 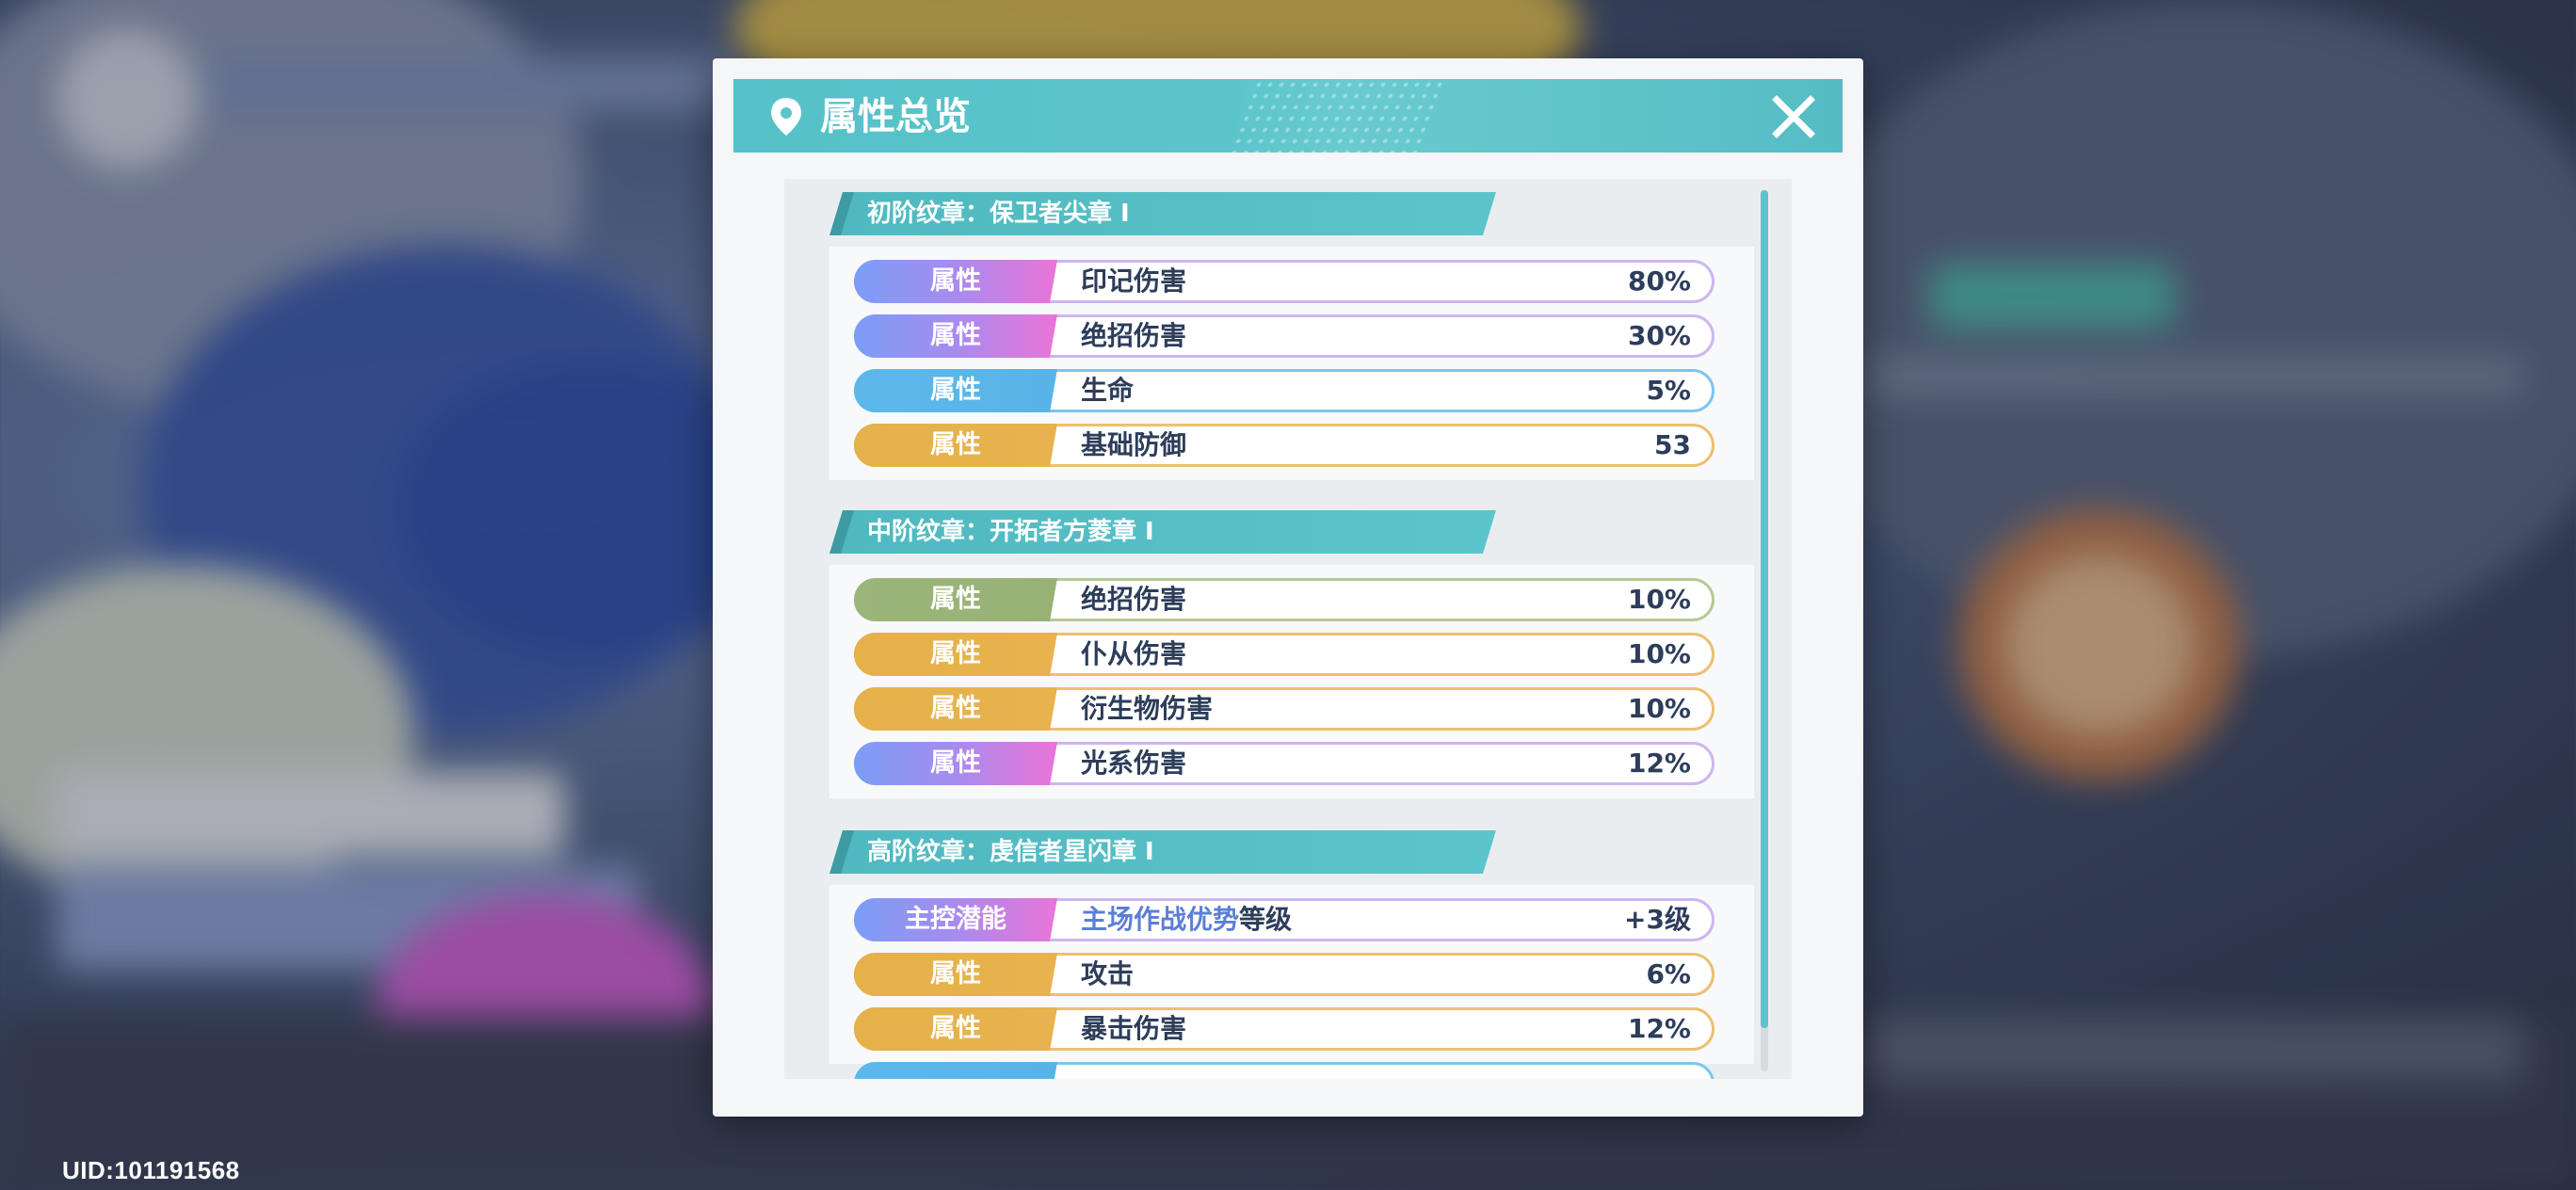 What do you see at coordinates (1284, 763) in the screenshot?
I see `attribute-row: 属性 光系伤害 12%` at bounding box center [1284, 763].